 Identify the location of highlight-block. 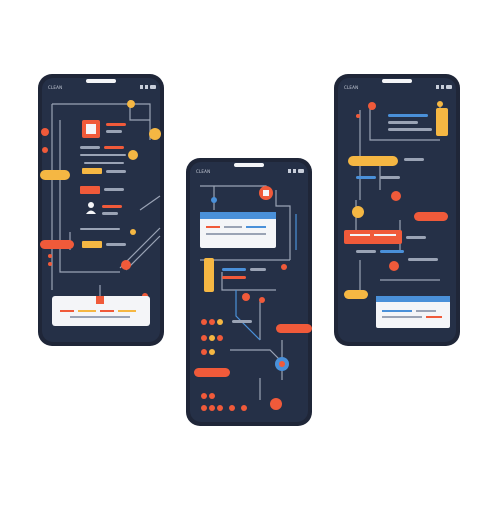
(373, 237).